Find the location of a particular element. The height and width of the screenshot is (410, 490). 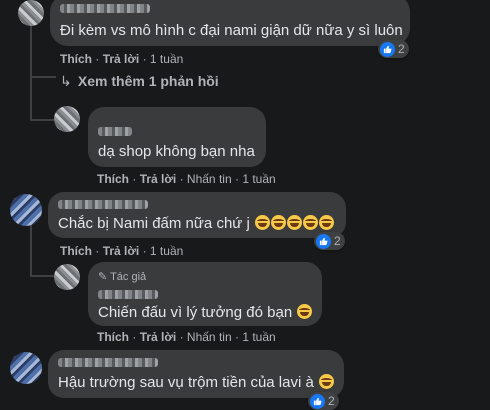

comment-bubble: ✎ Tác giả Chiến đấu vì lý tưởng đó bạn is located at coordinates (205, 294).